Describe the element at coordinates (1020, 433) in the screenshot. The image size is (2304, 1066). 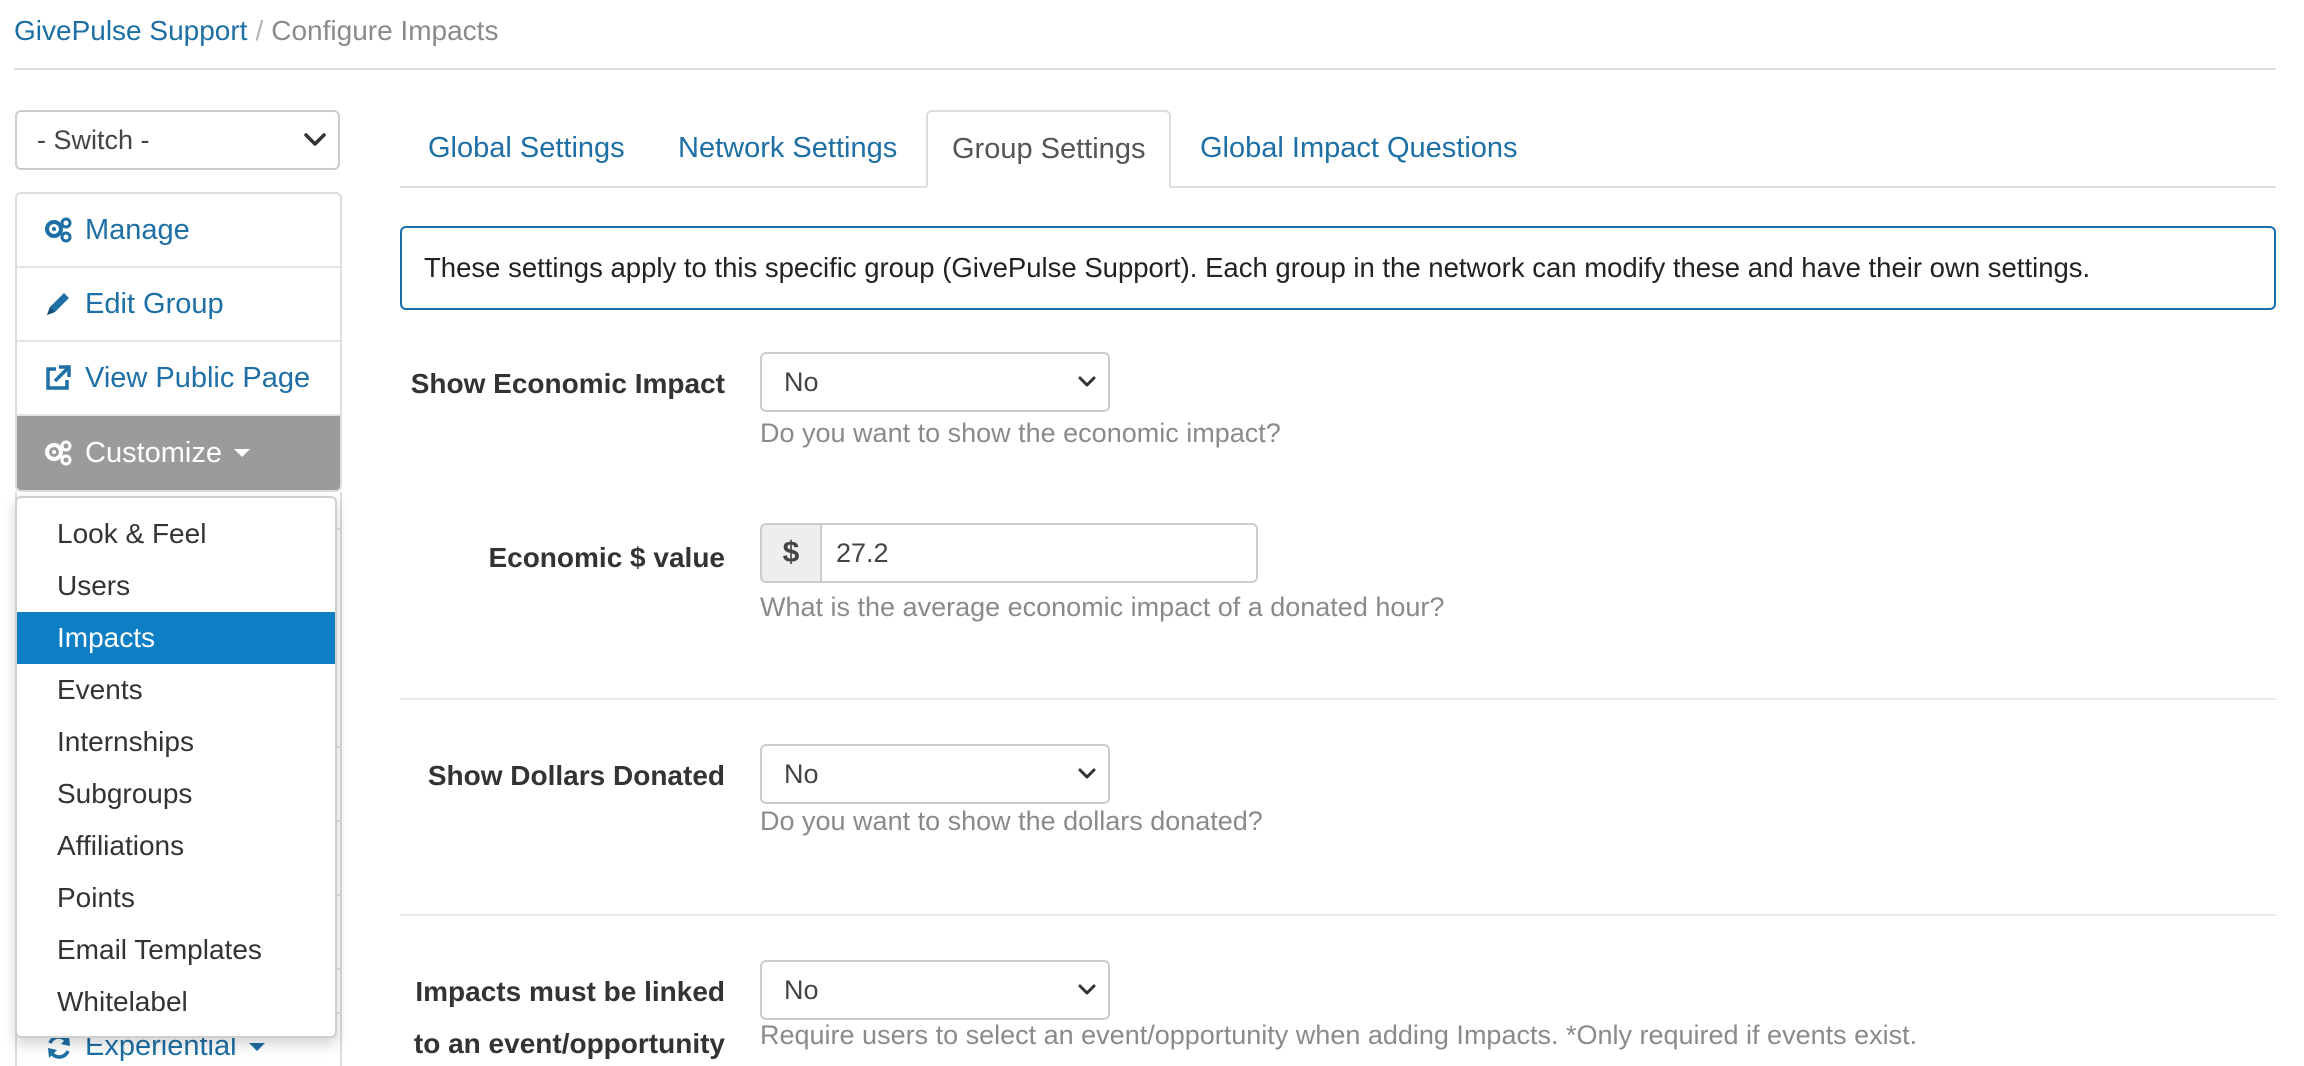
I see `economic-impact-help: Do you want to show the economic impact?` at that location.